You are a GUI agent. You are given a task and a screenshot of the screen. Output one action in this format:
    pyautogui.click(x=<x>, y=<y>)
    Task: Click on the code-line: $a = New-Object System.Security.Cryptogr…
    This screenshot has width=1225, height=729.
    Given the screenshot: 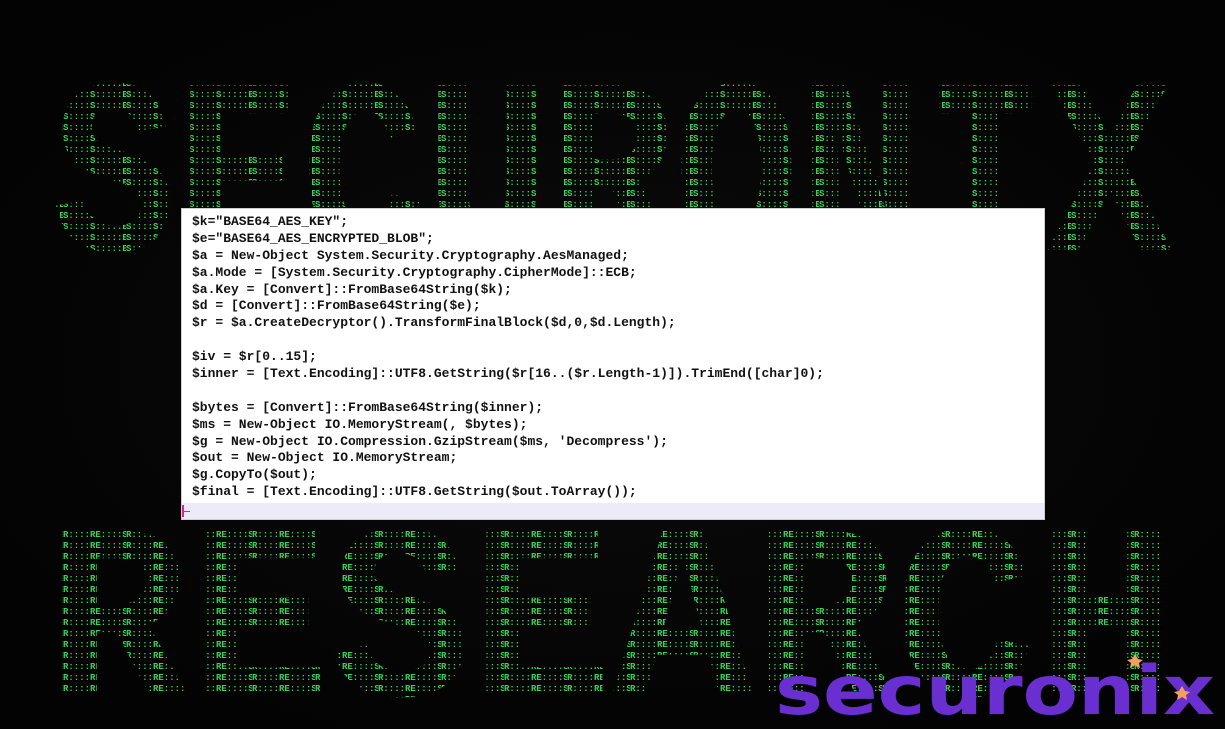 What is the action you would take?
    pyautogui.click(x=410, y=255)
    